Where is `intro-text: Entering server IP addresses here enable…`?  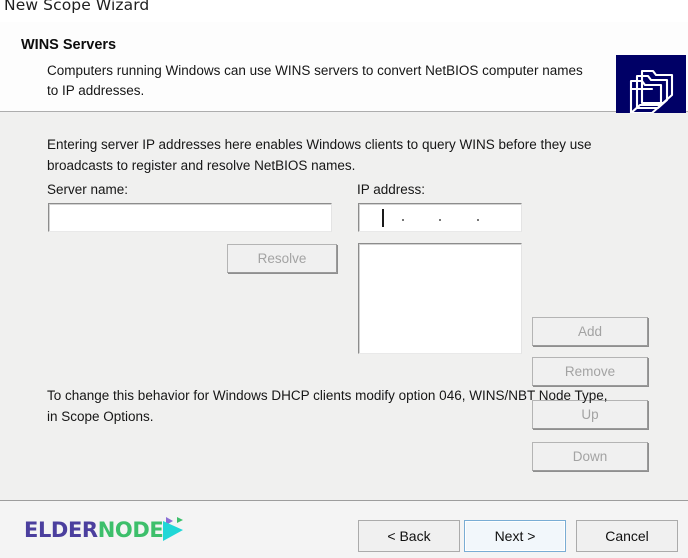 intro-text: Entering server IP addresses here enable… is located at coordinates (319, 155).